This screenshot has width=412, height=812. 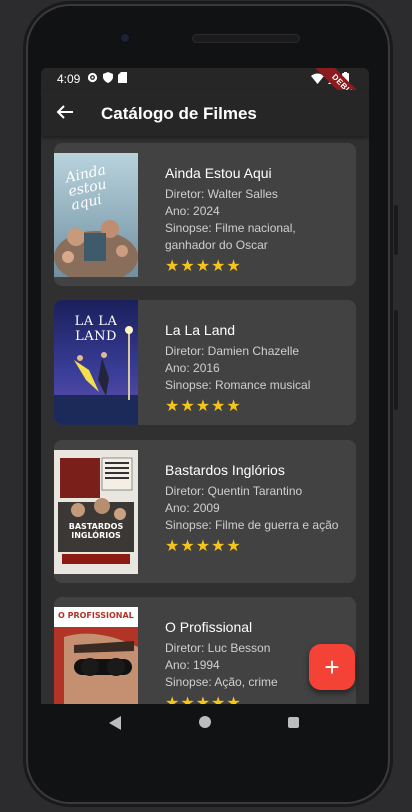 I want to click on system-nav-bar, so click(x=205, y=724).